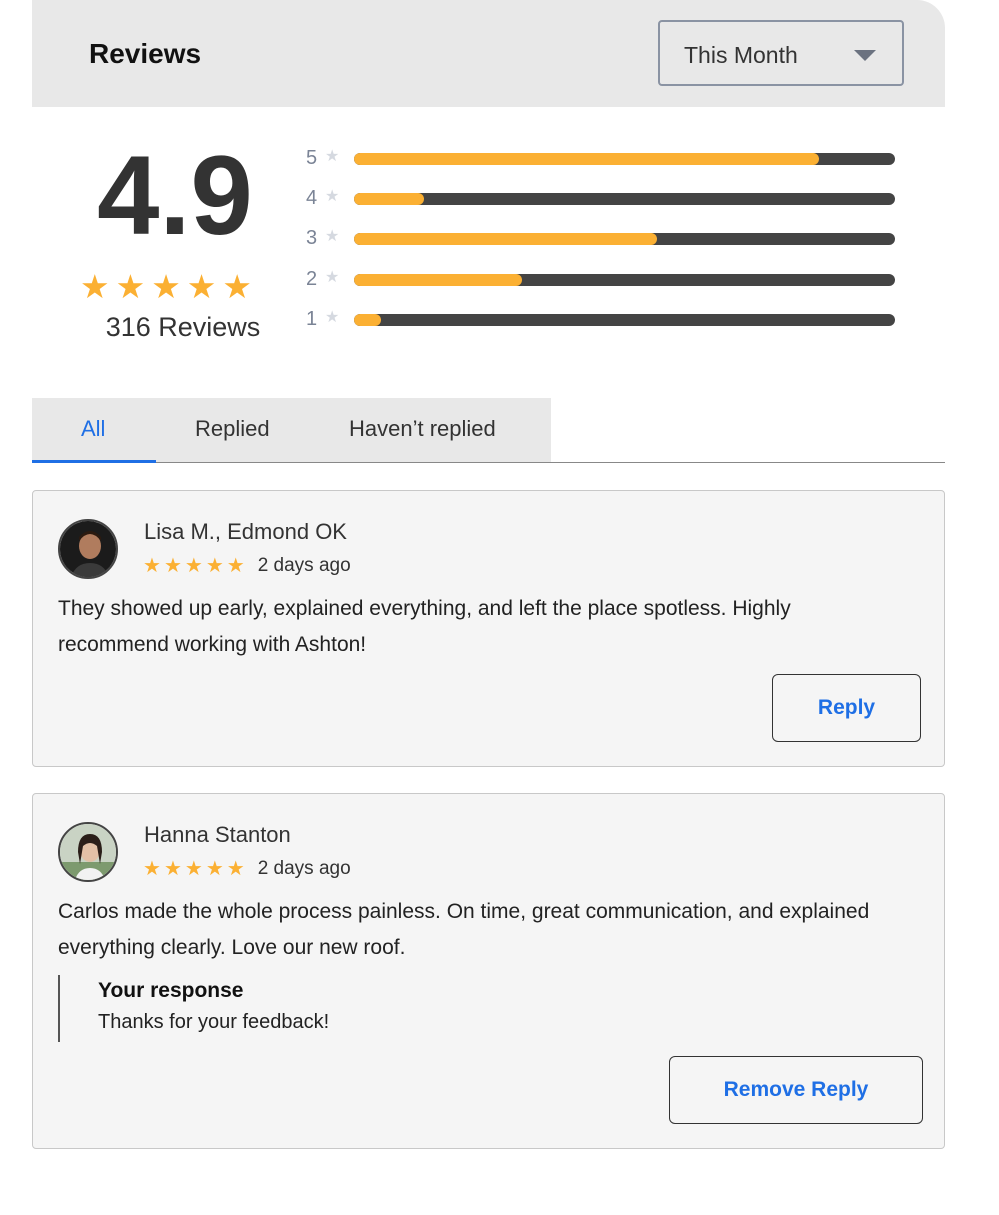 The width and height of the screenshot is (999, 1215). What do you see at coordinates (291, 430) in the screenshot?
I see `filter-tabs: All Replied Haven’t replied` at bounding box center [291, 430].